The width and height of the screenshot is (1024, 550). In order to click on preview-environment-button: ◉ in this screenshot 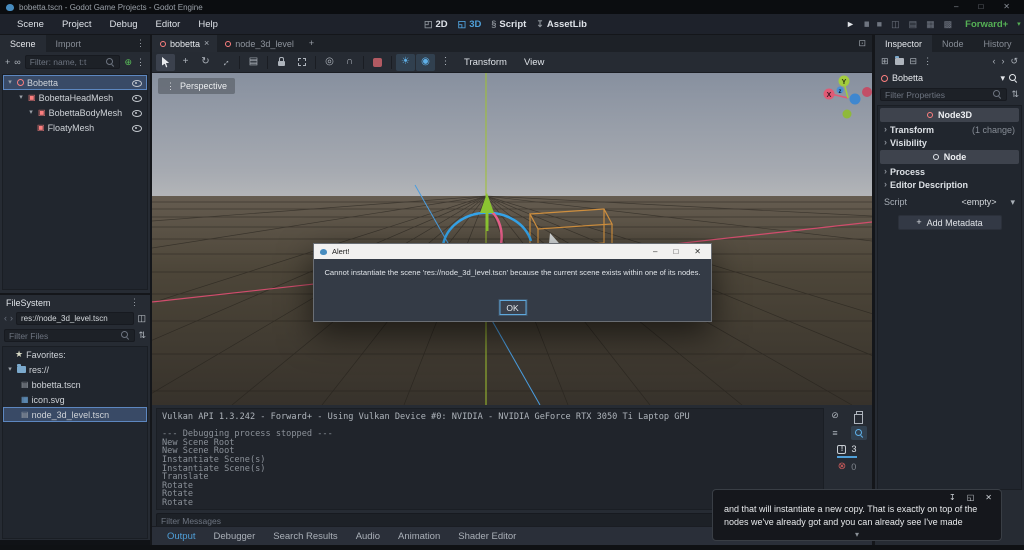, I will do `click(425, 62)`.